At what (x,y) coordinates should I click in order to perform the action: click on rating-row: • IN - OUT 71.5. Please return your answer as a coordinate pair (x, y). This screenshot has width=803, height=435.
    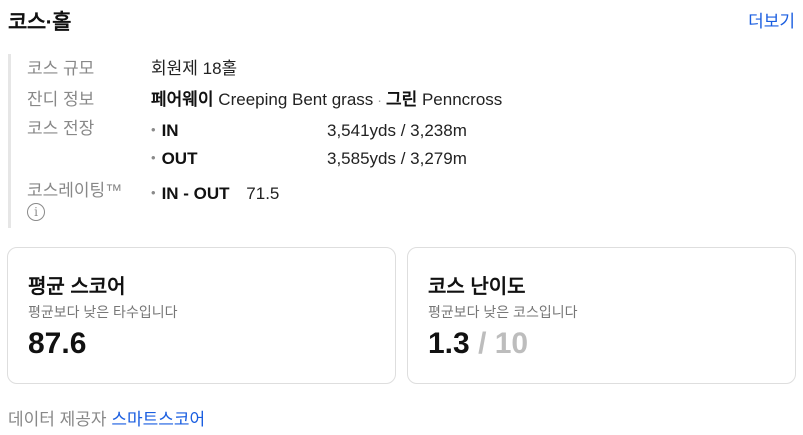
    Looking at the image, I should click on (215, 194).